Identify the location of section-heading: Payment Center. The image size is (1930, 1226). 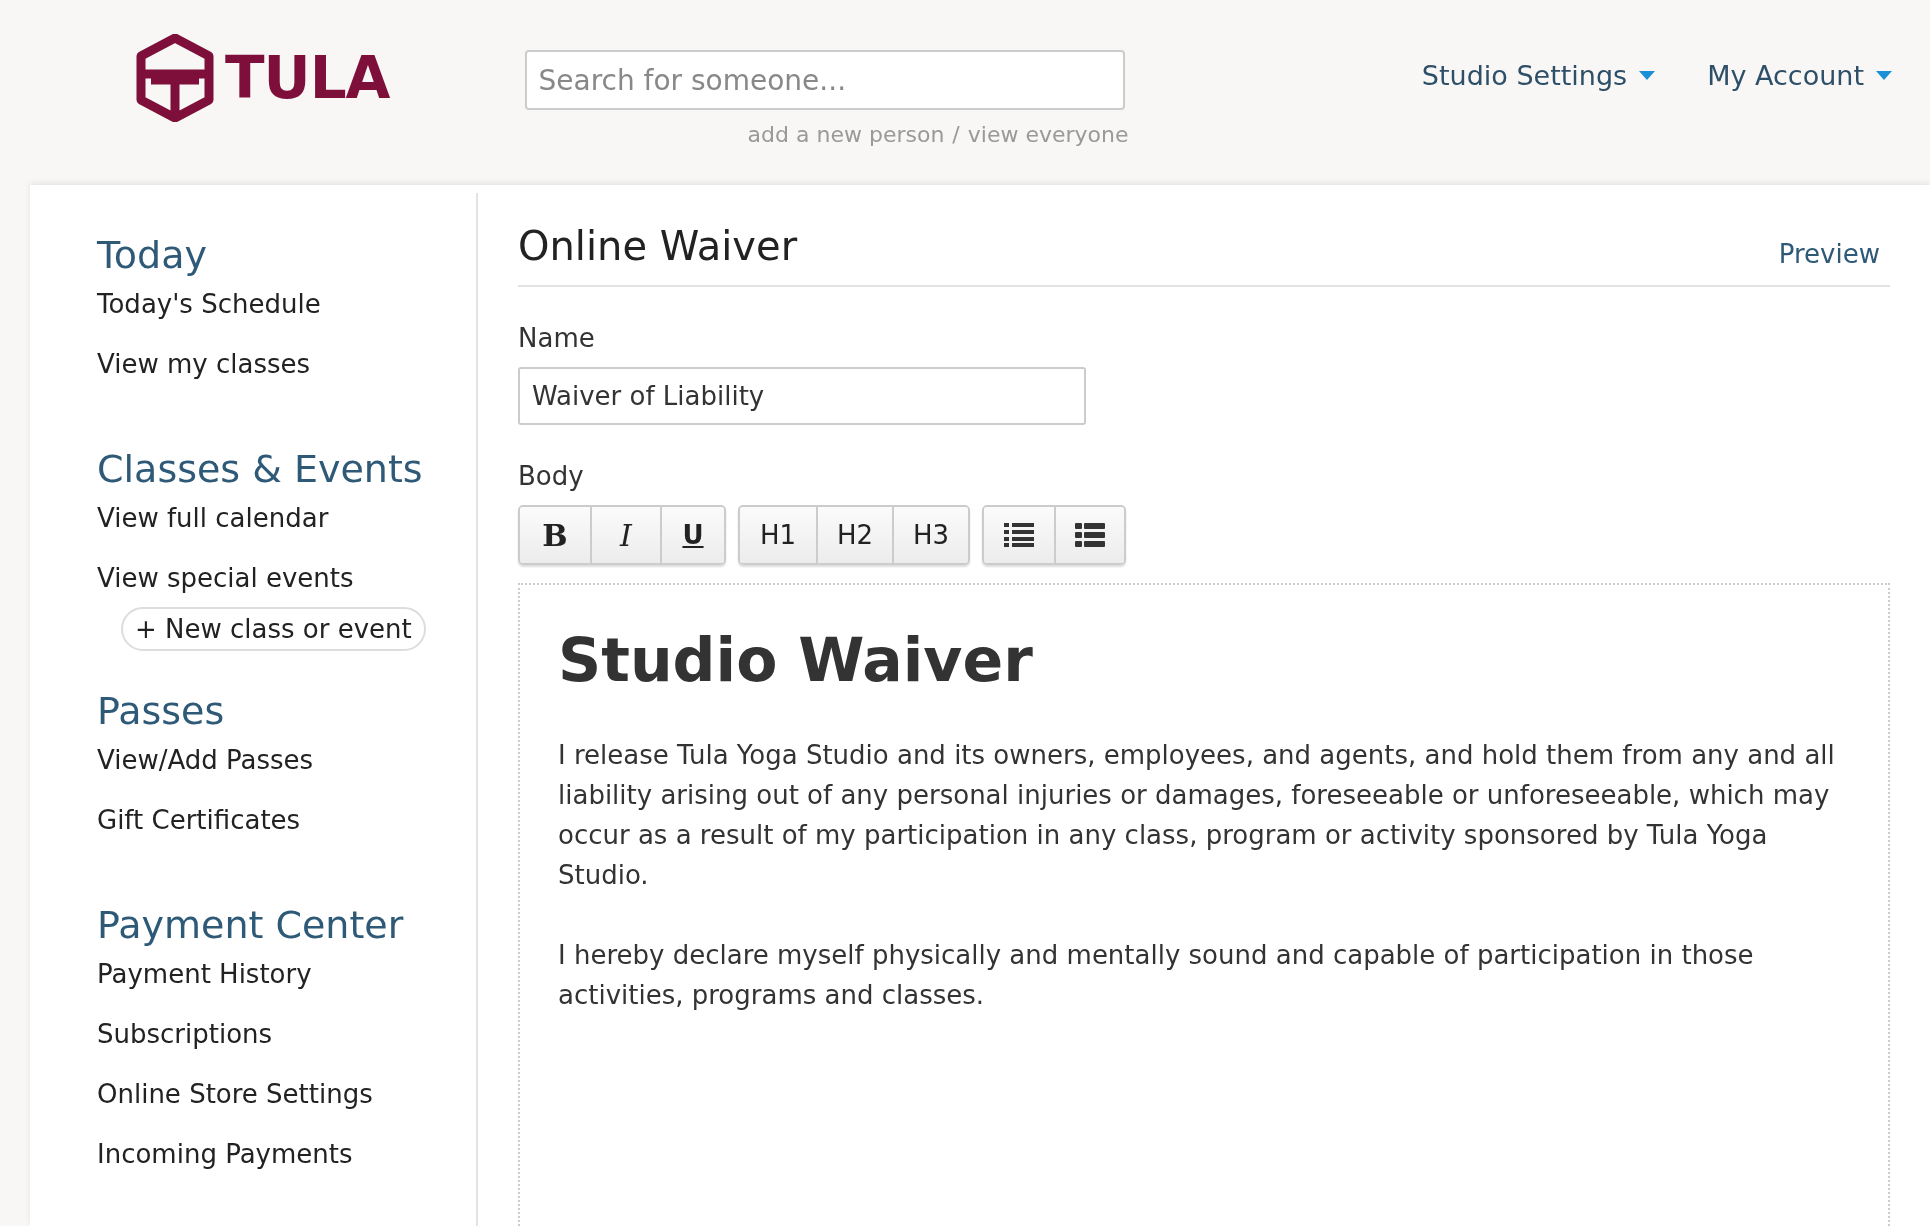
(250, 925).